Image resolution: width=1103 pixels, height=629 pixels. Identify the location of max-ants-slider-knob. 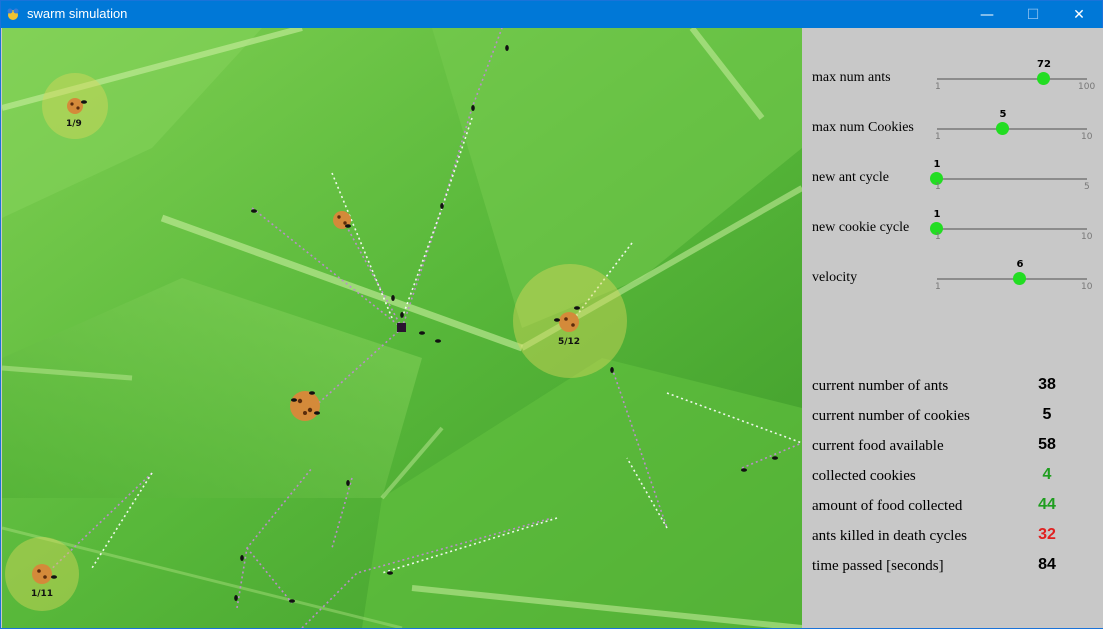
(1043, 78).